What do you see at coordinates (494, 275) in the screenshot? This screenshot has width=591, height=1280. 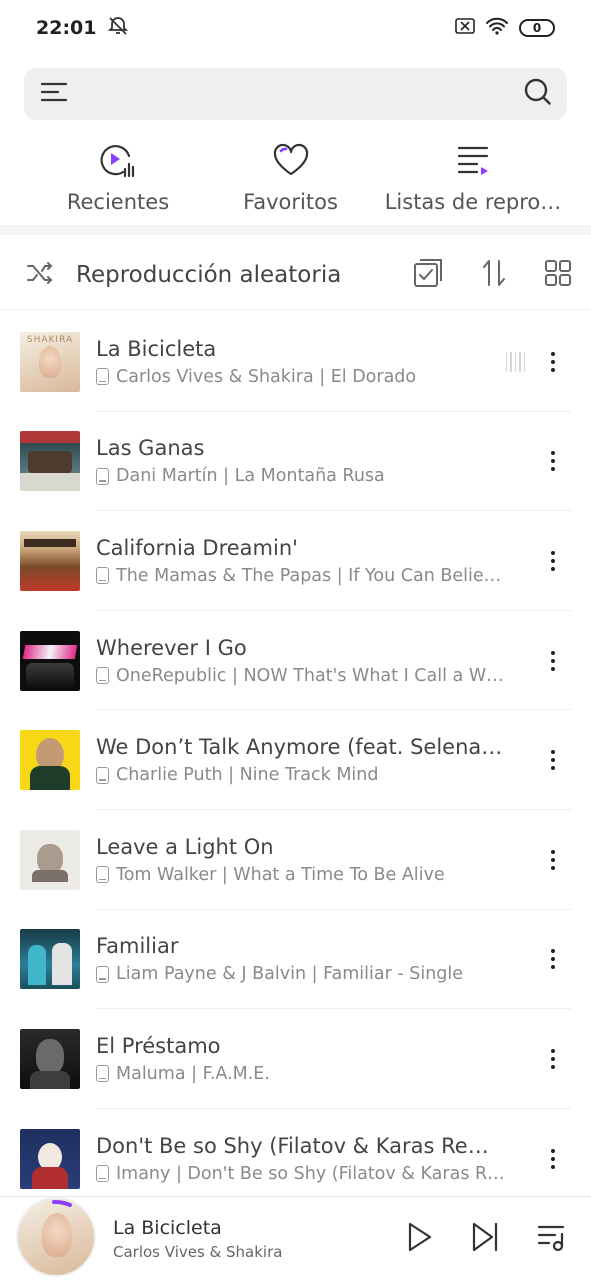 I see `sort-icon` at bounding box center [494, 275].